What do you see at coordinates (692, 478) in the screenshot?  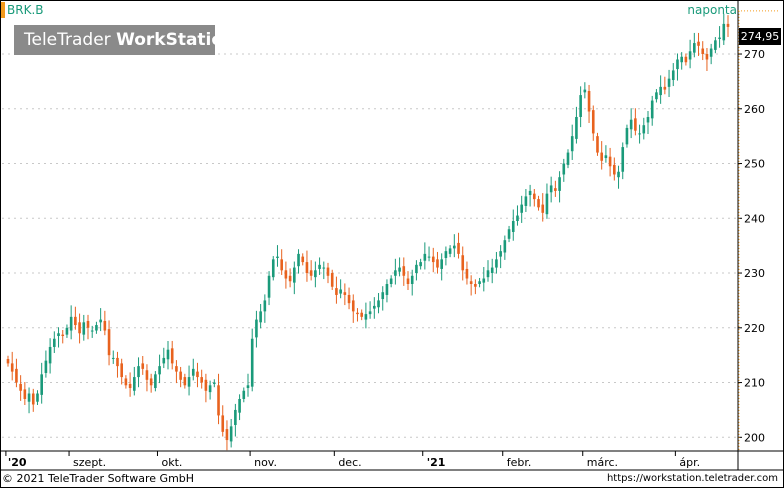 I see `footer-url: https://workstation.teletrader.com` at bounding box center [692, 478].